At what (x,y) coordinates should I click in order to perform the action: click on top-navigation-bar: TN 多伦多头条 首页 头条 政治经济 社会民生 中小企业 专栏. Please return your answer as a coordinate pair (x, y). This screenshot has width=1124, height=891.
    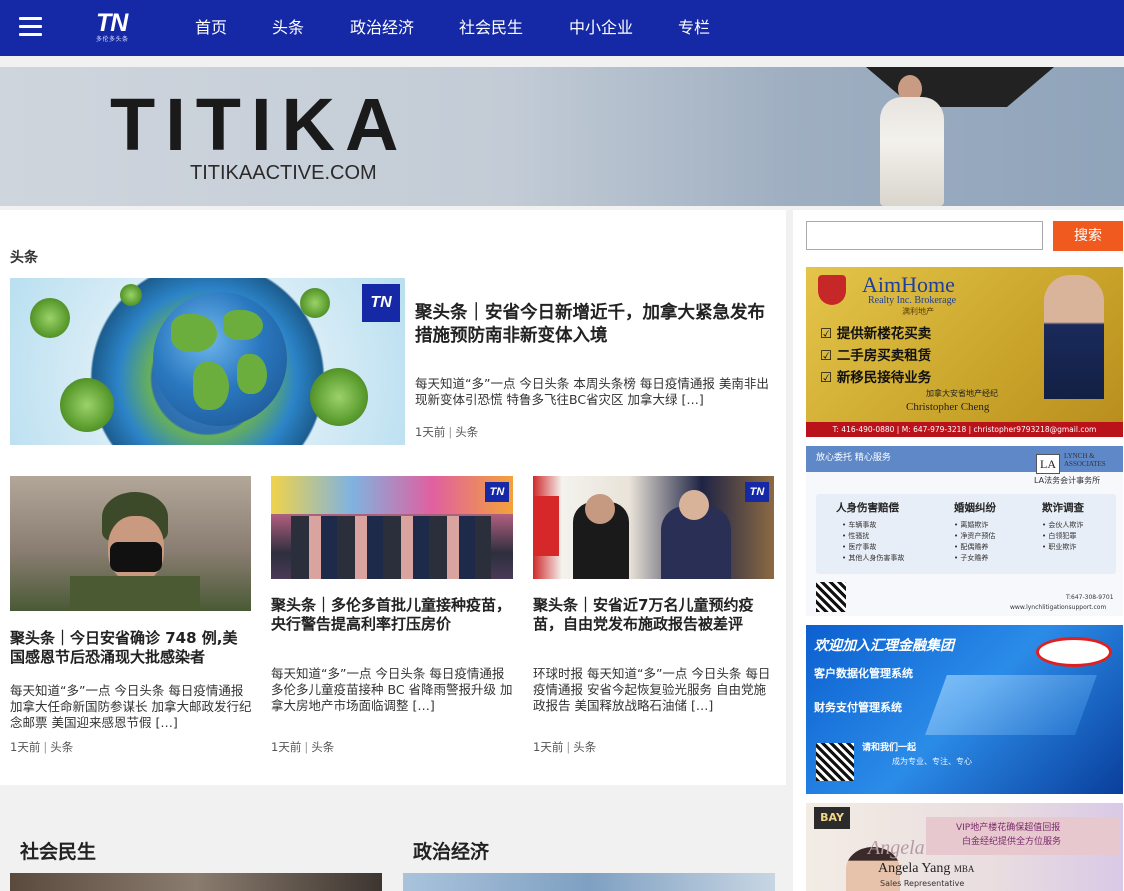
    Looking at the image, I should click on (562, 28).